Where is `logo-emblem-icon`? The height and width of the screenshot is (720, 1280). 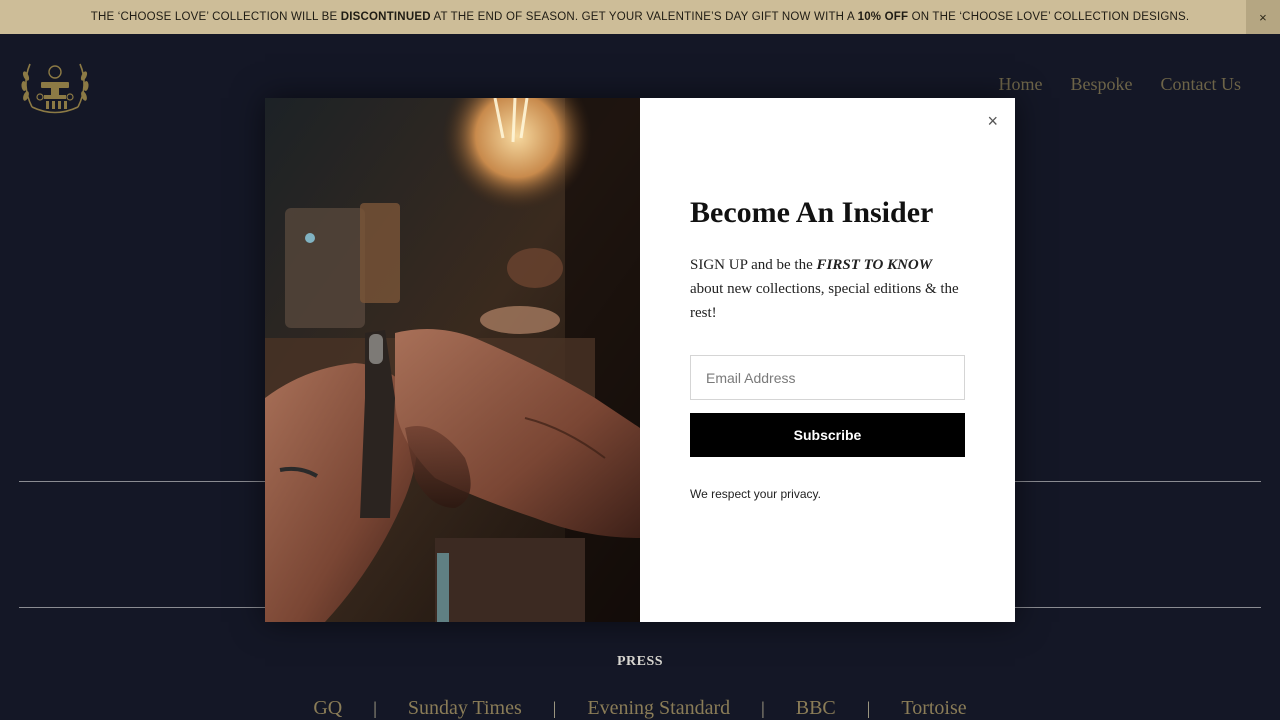 logo-emblem-icon is located at coordinates (55, 88).